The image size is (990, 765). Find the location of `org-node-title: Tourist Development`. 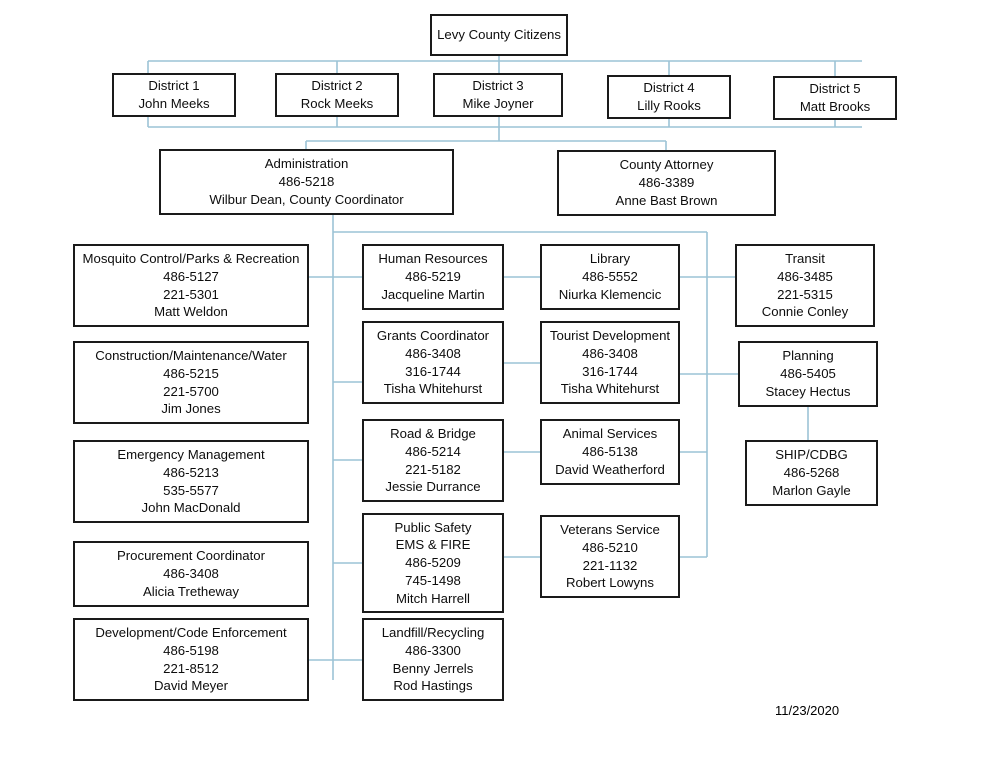

org-node-title: Tourist Development is located at coordinates (610, 336).